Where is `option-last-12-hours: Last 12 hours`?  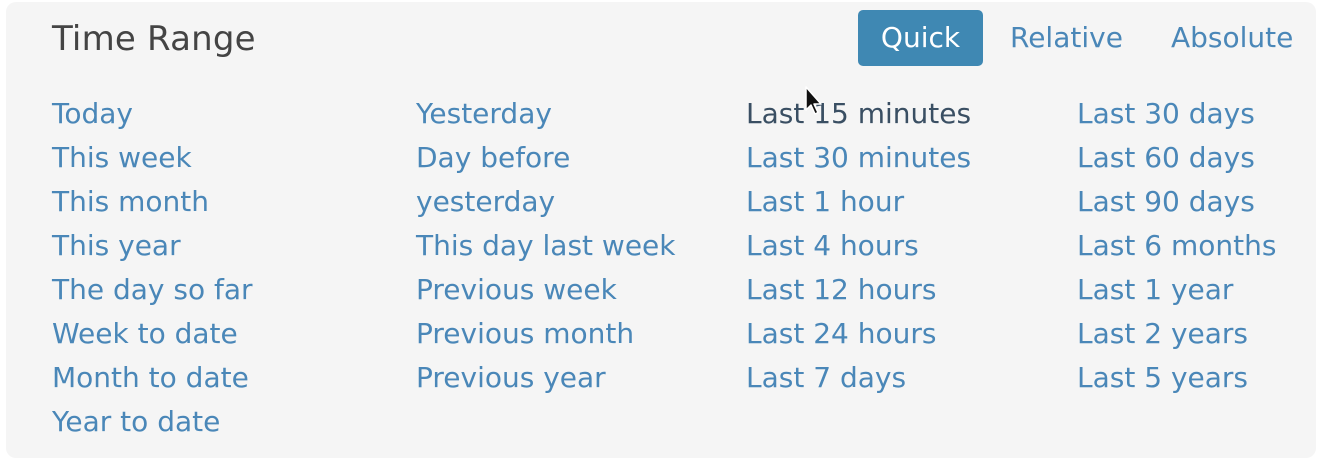
option-last-12-hours: Last 12 hours is located at coordinates (858, 290).